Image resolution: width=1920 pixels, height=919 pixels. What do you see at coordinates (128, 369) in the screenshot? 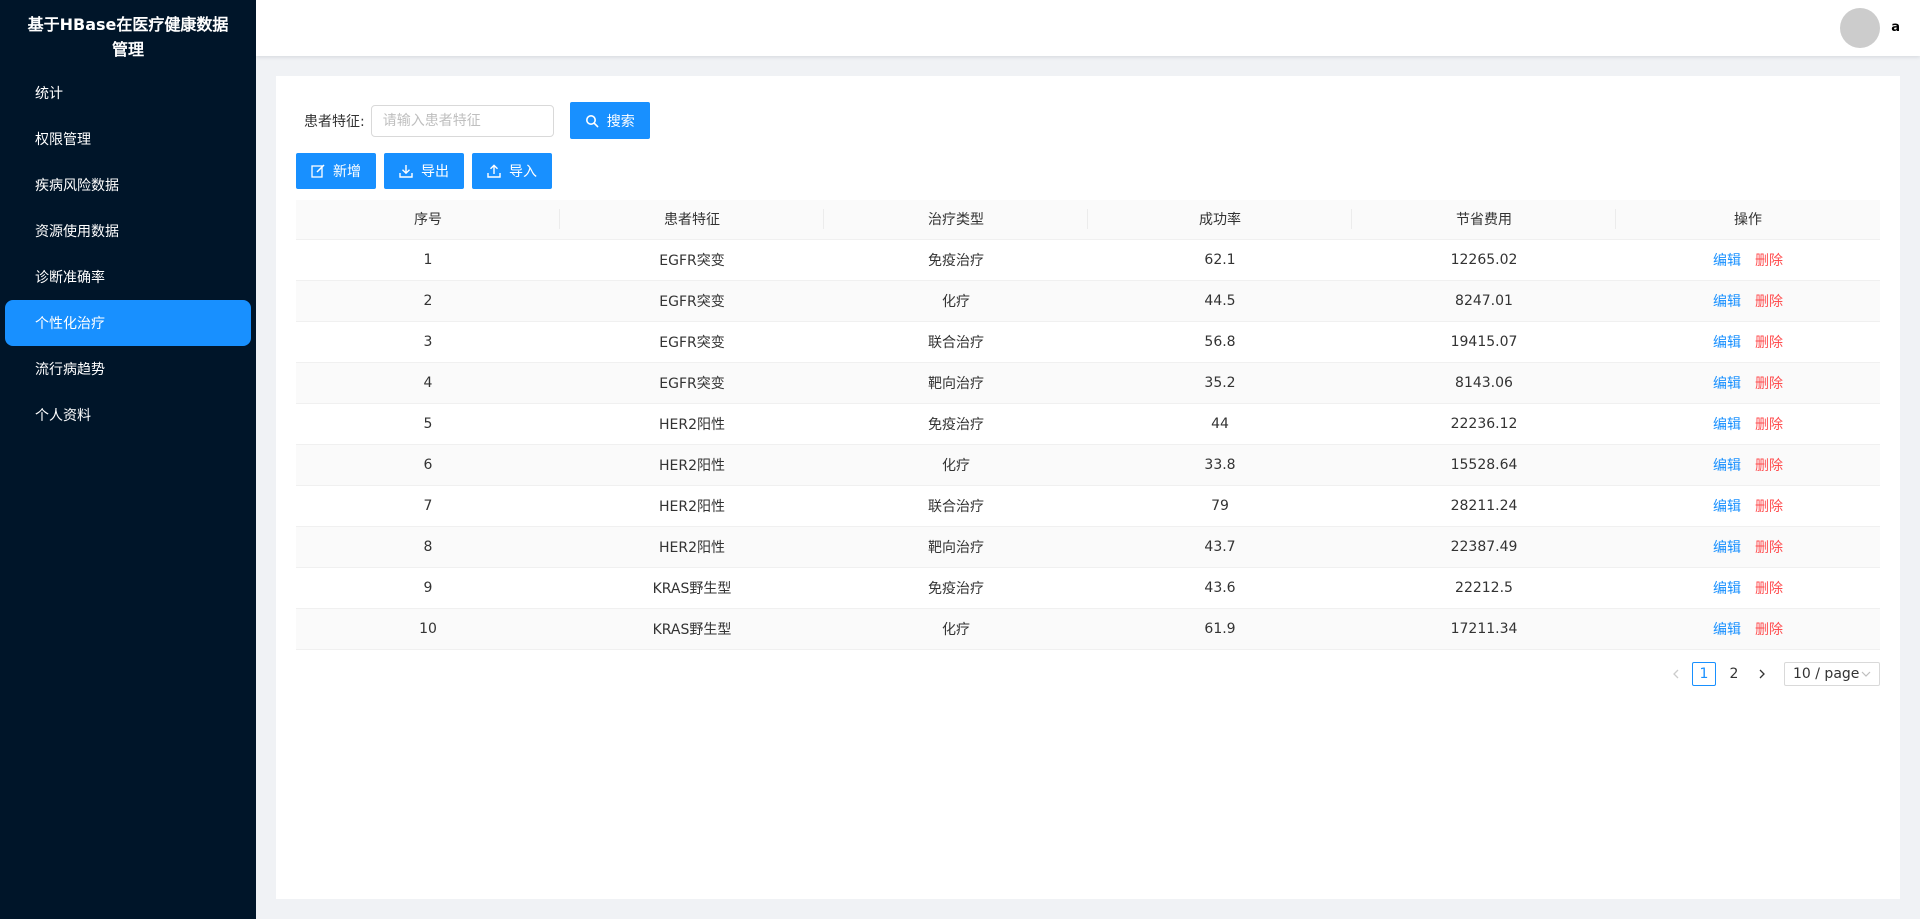
I see `sidebar-item-epidemic-trend: 流行病趋势` at bounding box center [128, 369].